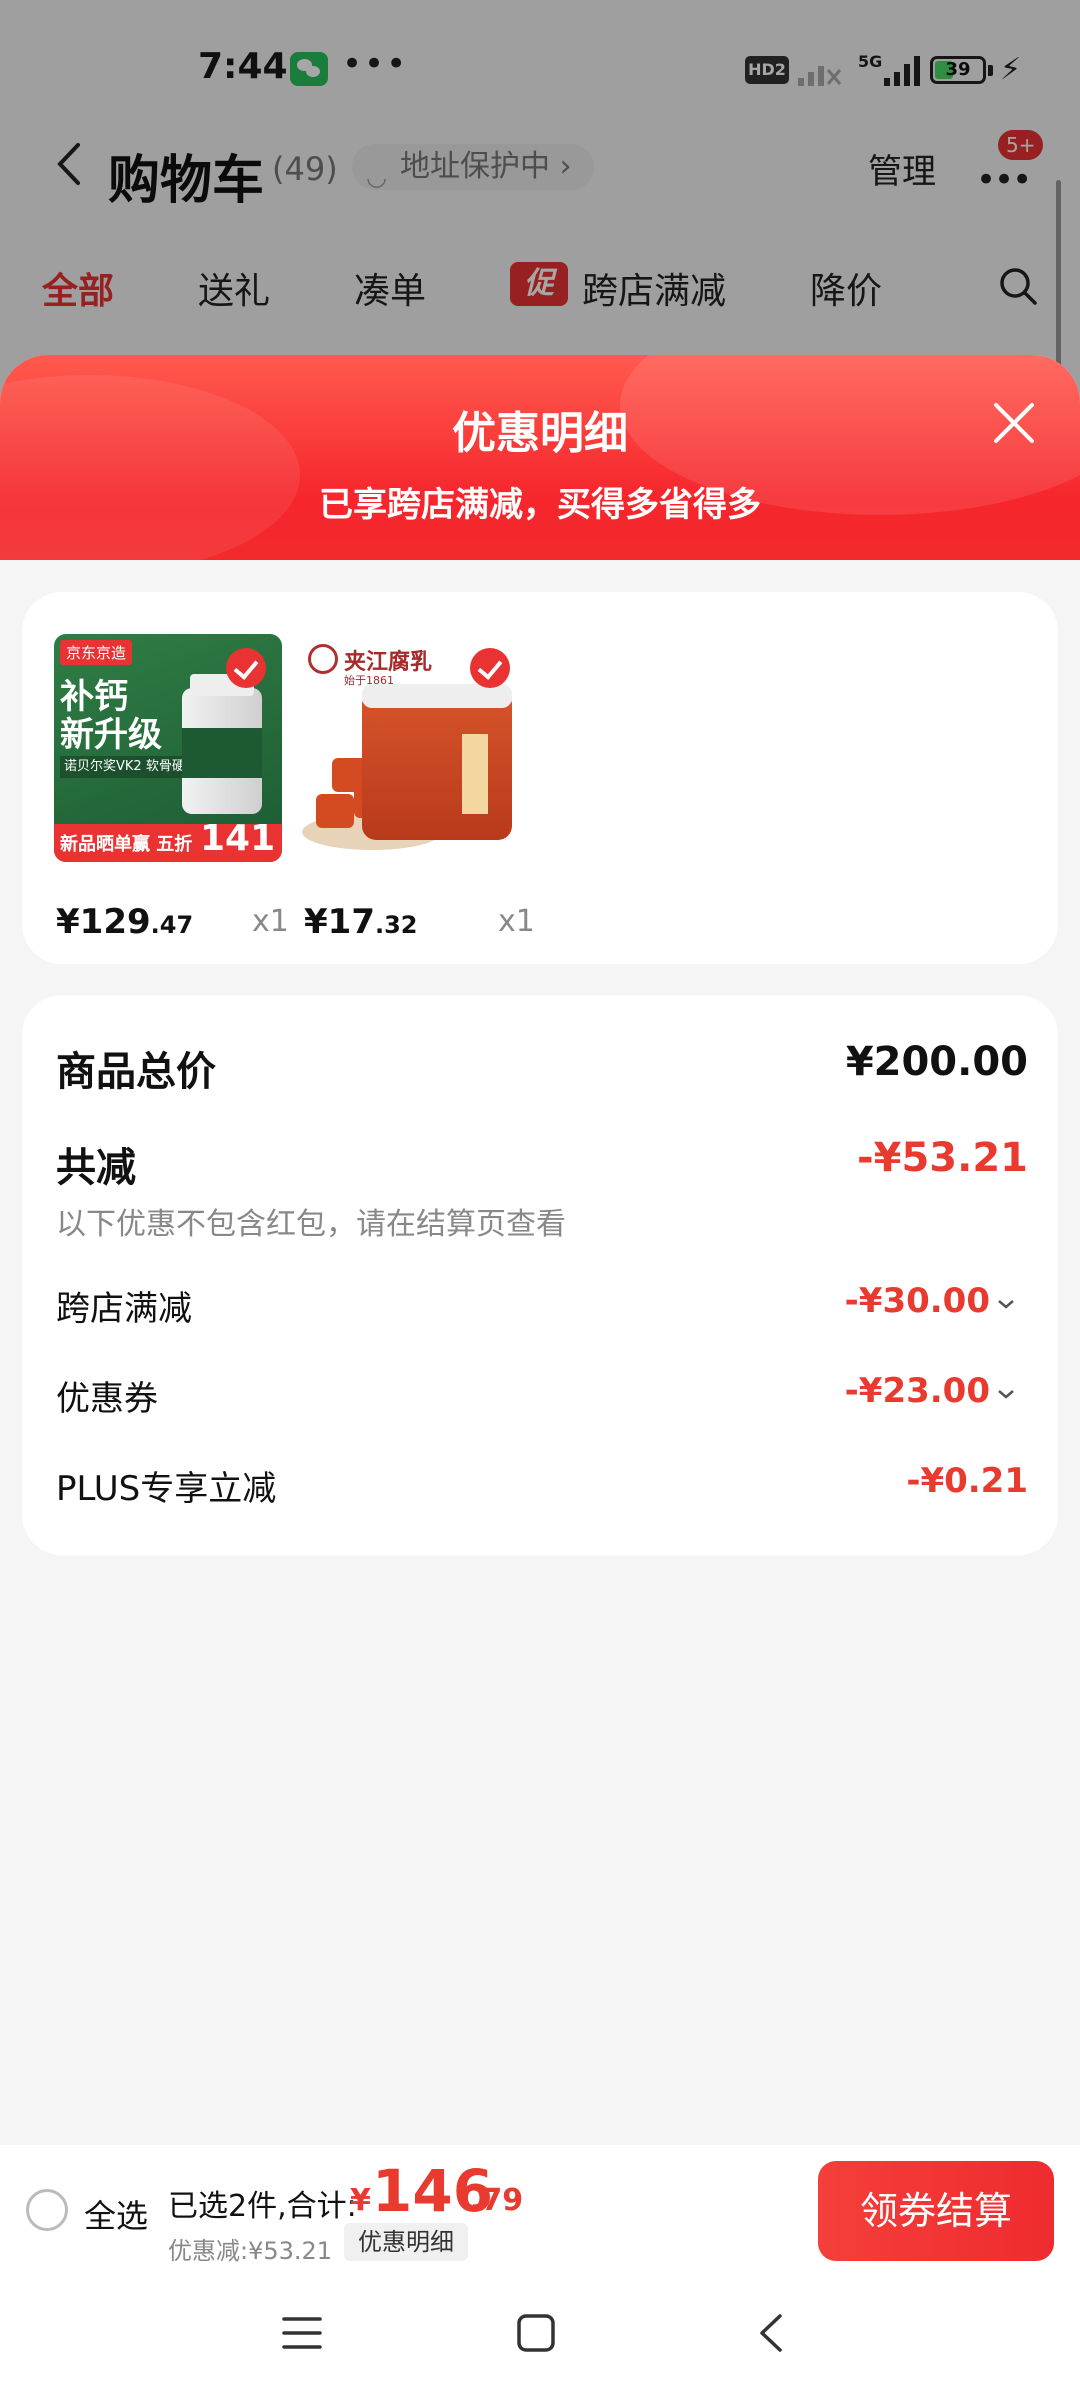 The width and height of the screenshot is (1080, 2400). I want to click on product-item: 夹江腐乳 始于1861 ¥17.32 x1, so click(418, 788).